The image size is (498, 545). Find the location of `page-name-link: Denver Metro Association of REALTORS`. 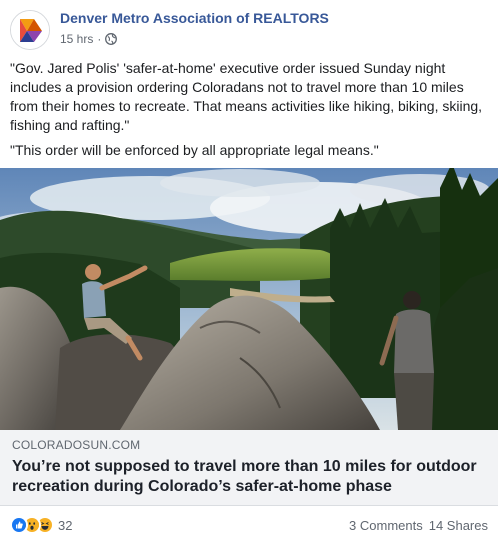

page-name-link: Denver Metro Association of REALTORS is located at coordinates (194, 18).